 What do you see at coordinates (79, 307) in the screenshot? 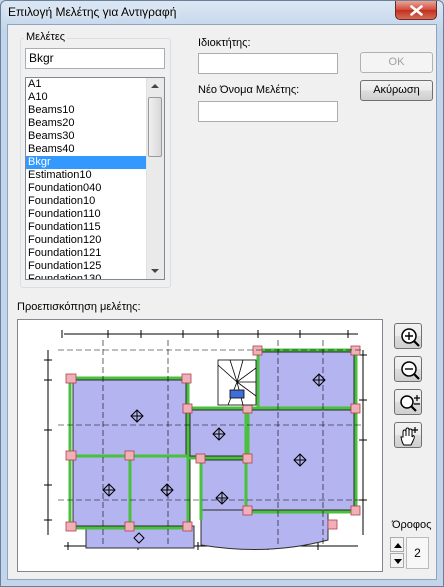
I see `preview-label: Προεπισκόπηση μελέτης:` at bounding box center [79, 307].